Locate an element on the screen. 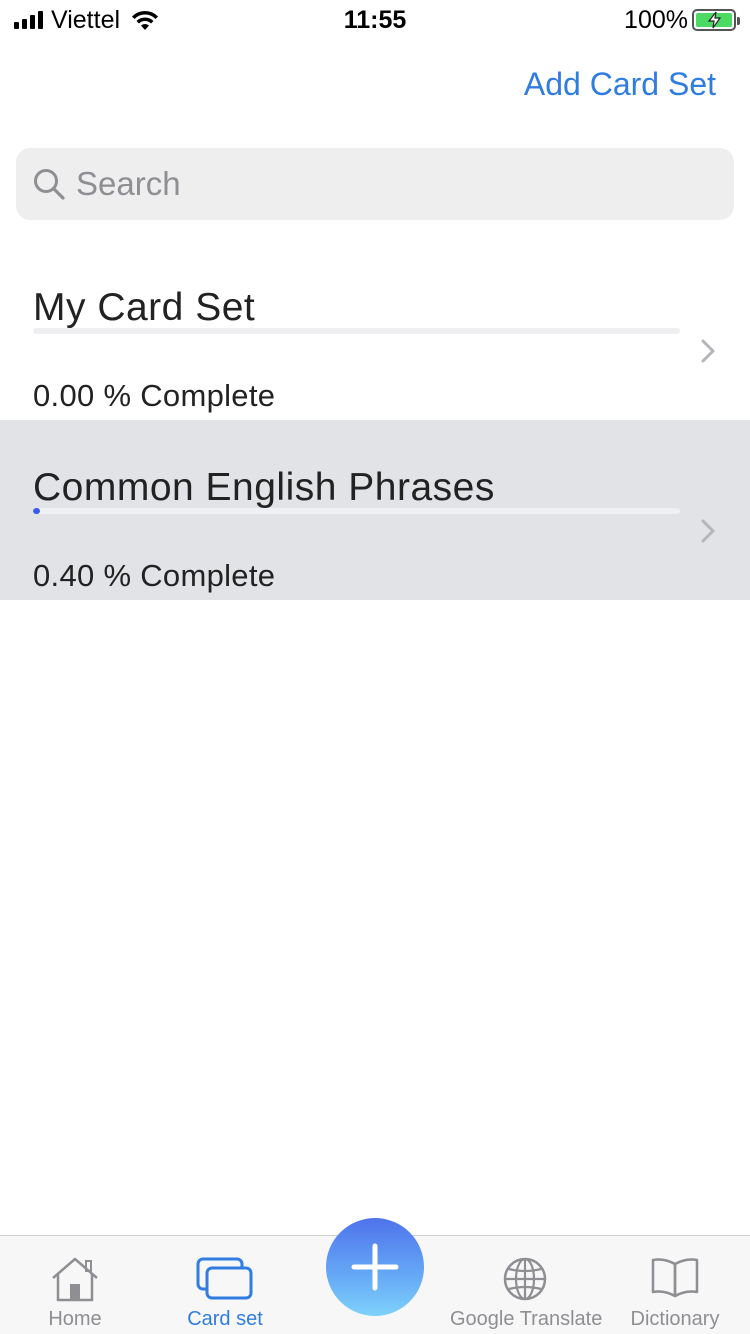 Image resolution: width=750 pixels, height=1334 pixels. tab-home: Home is located at coordinates (75, 1285).